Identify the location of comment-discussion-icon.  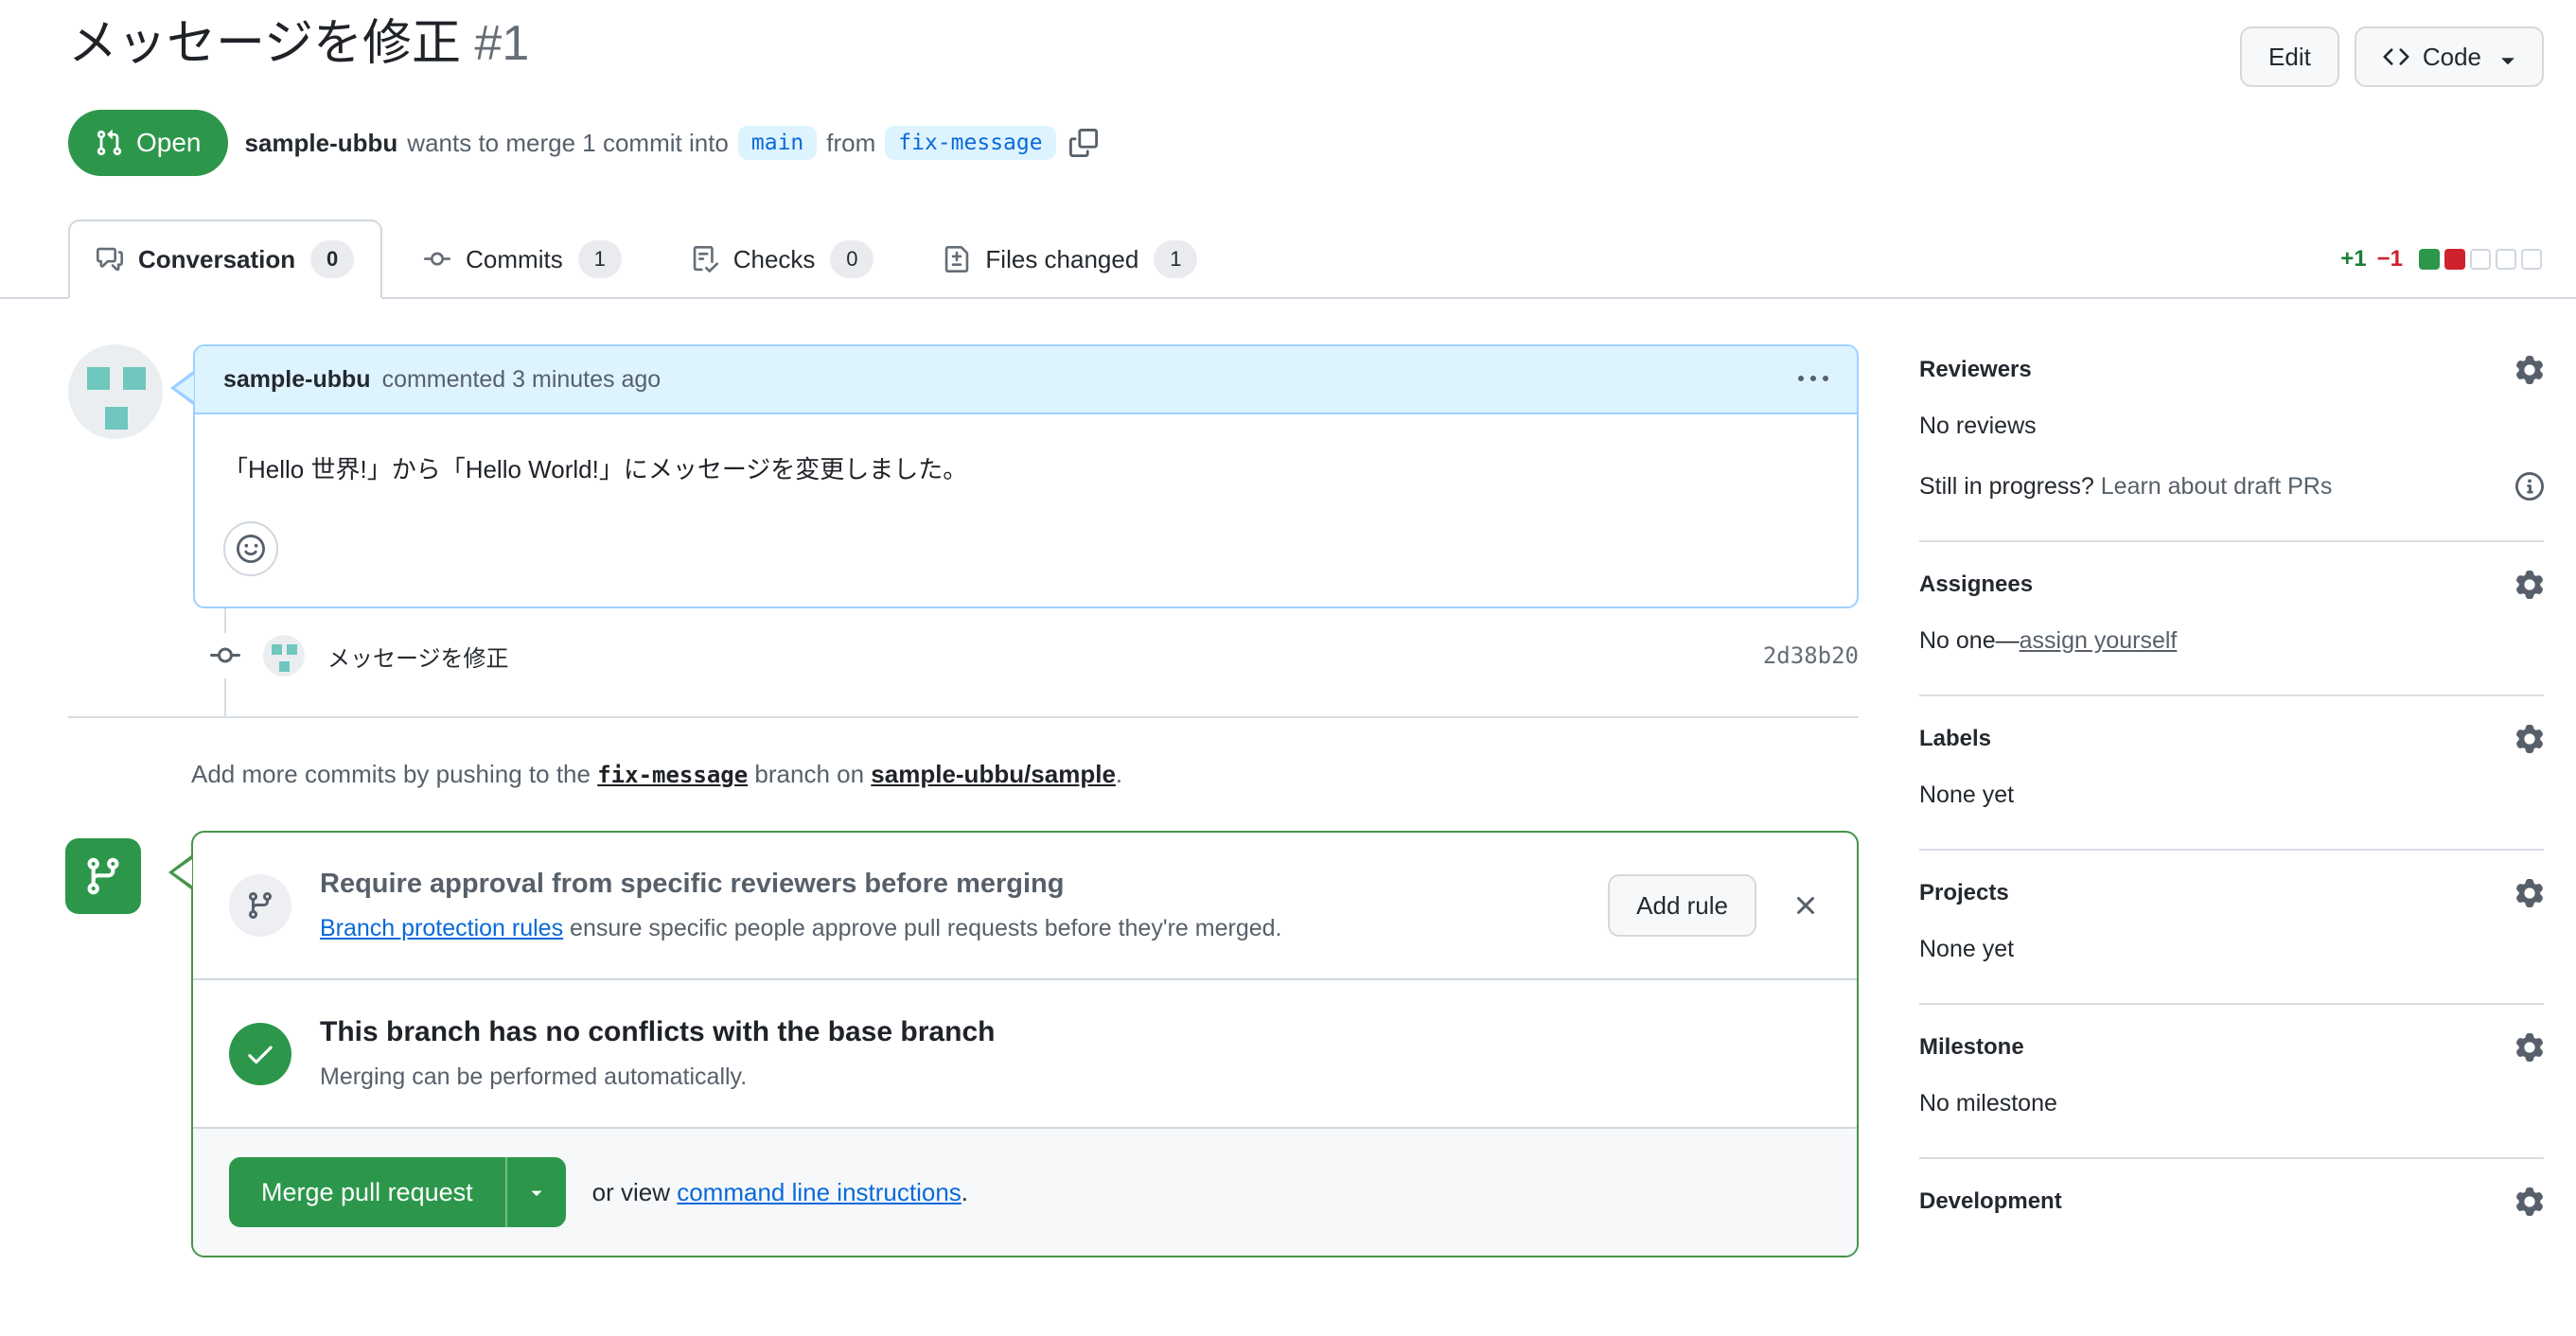
(110, 259).